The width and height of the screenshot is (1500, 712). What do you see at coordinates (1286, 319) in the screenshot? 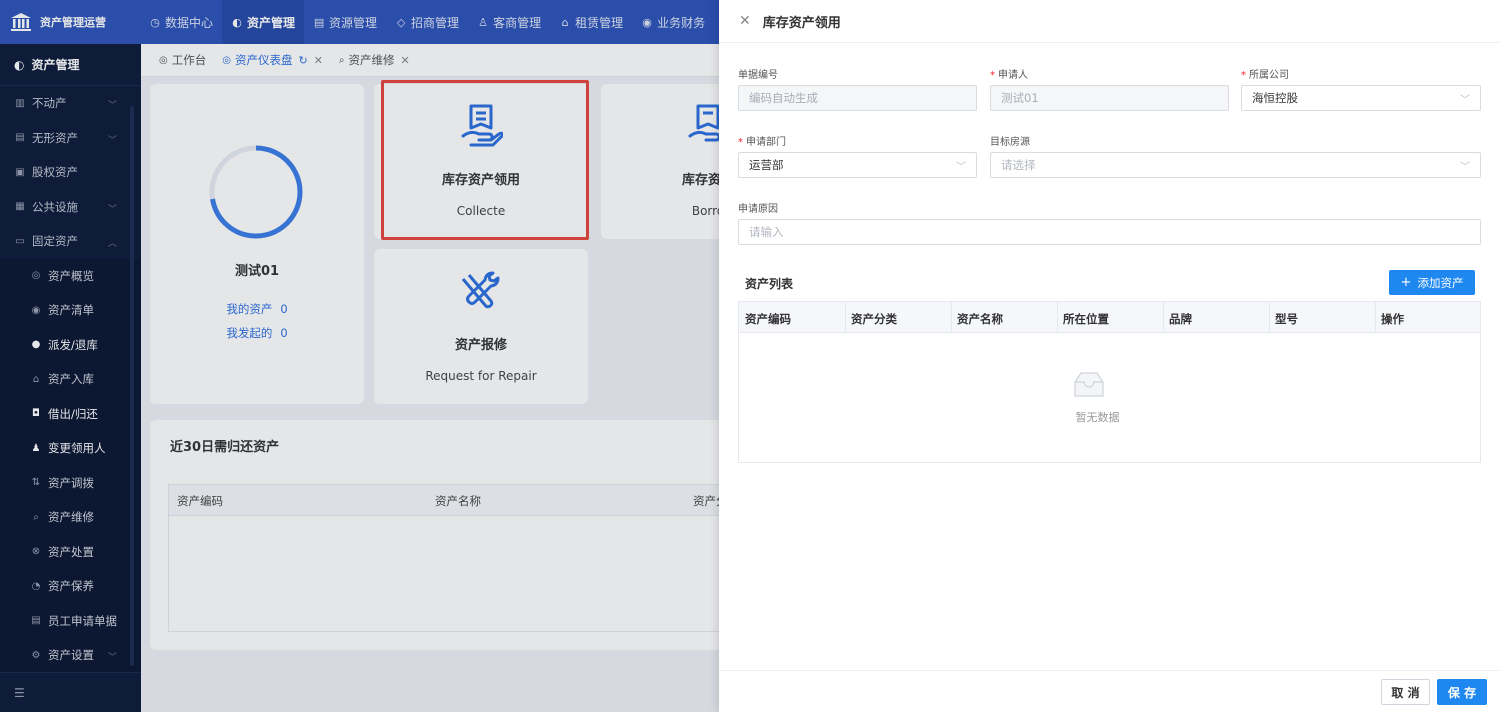
I see `column-header: 型号` at bounding box center [1286, 319].